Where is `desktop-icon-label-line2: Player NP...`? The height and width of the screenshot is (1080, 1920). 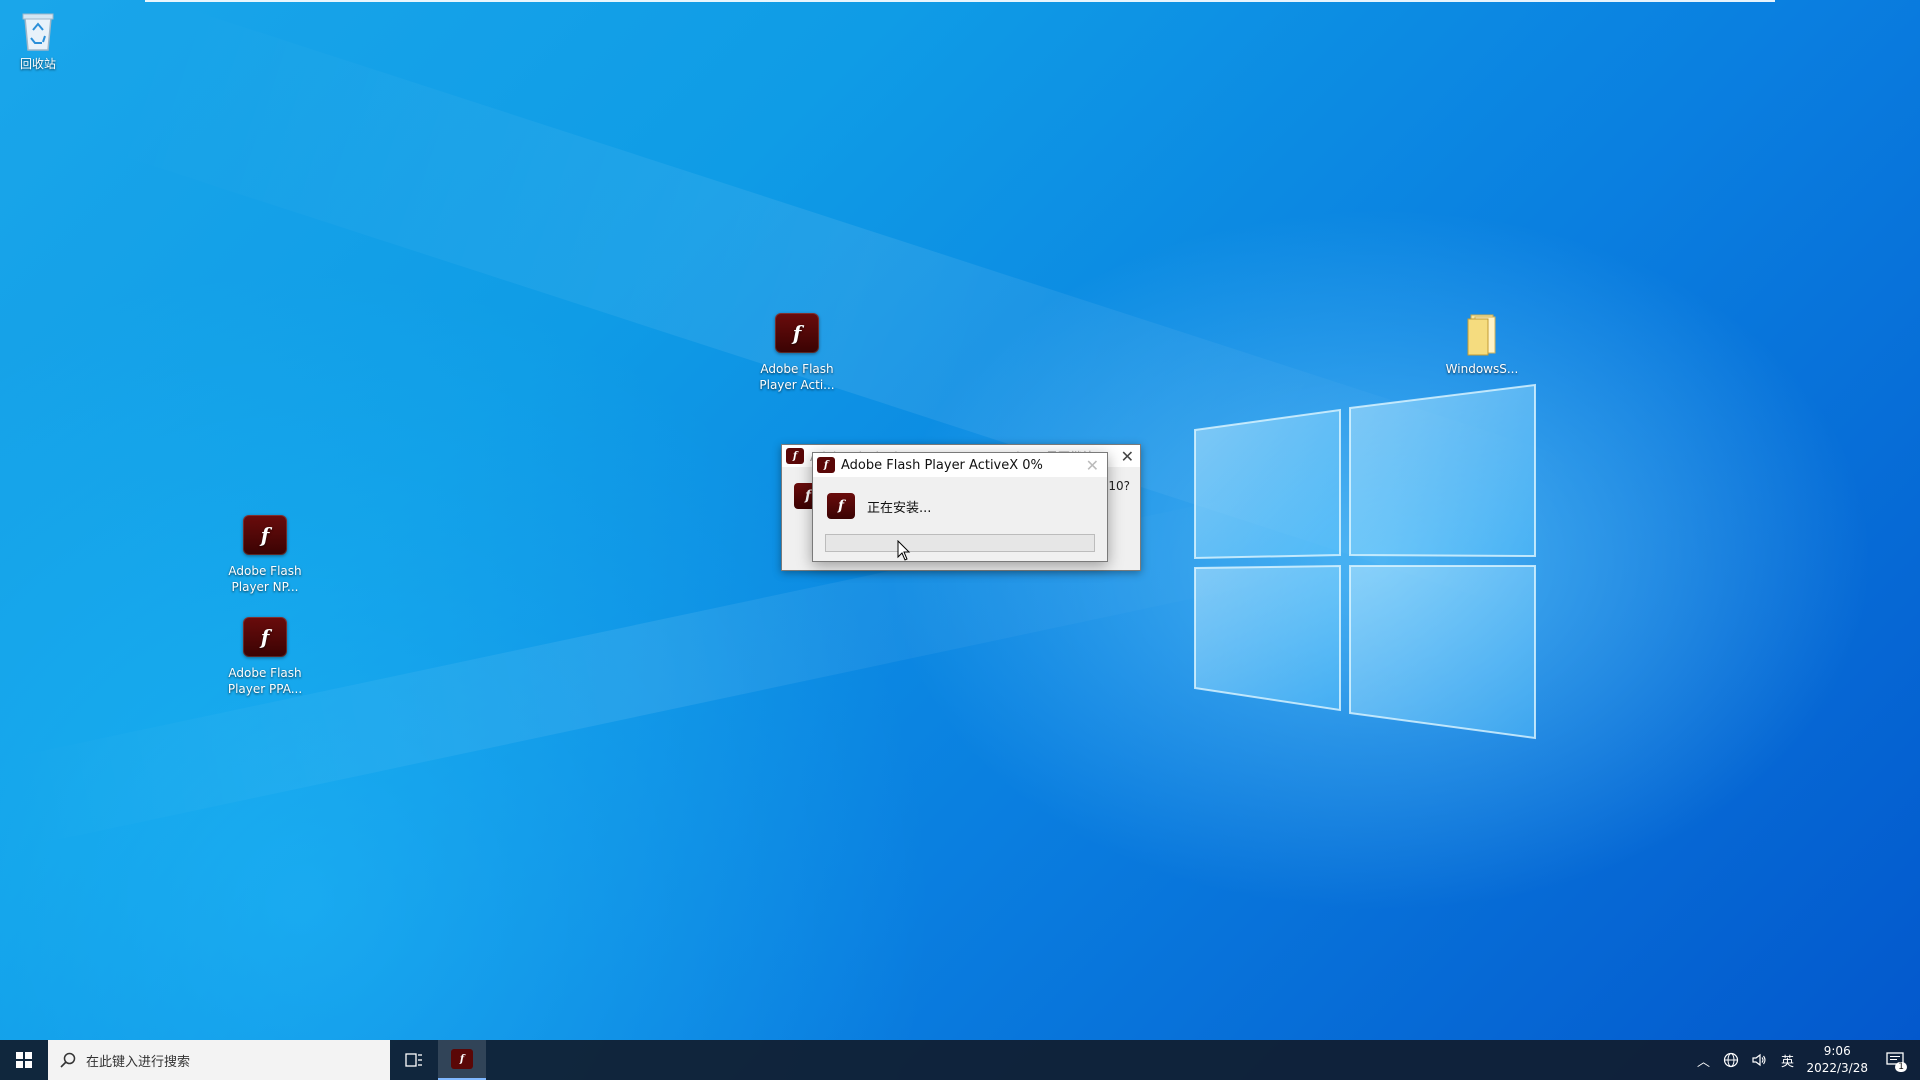 desktop-icon-label-line2: Player NP... is located at coordinates (265, 587).